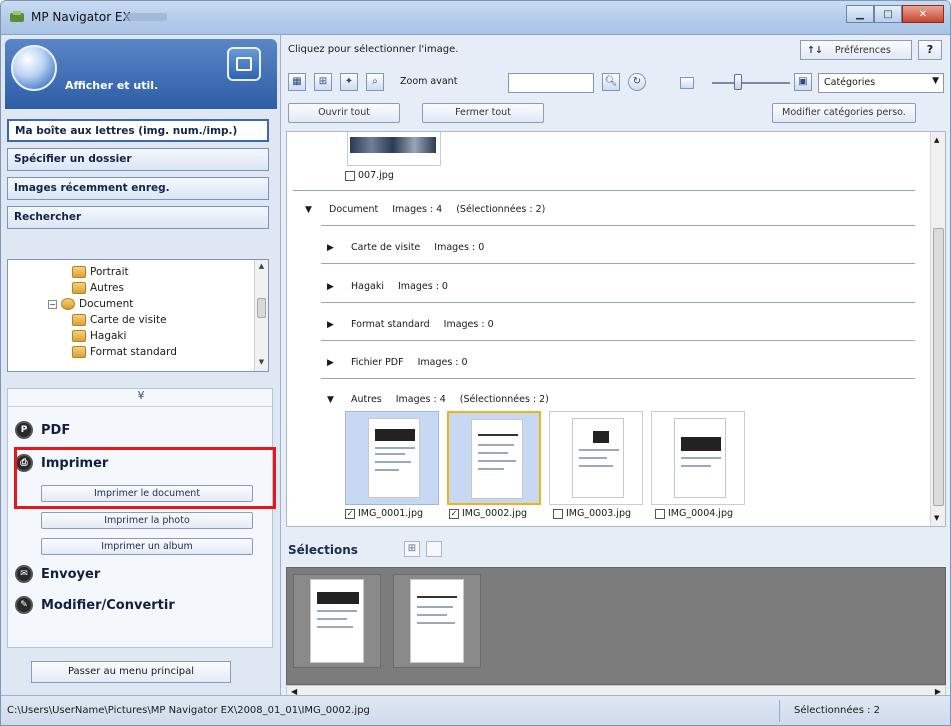  What do you see at coordinates (119, 320) in the screenshot?
I see `tree-item: Carte de visite` at bounding box center [119, 320].